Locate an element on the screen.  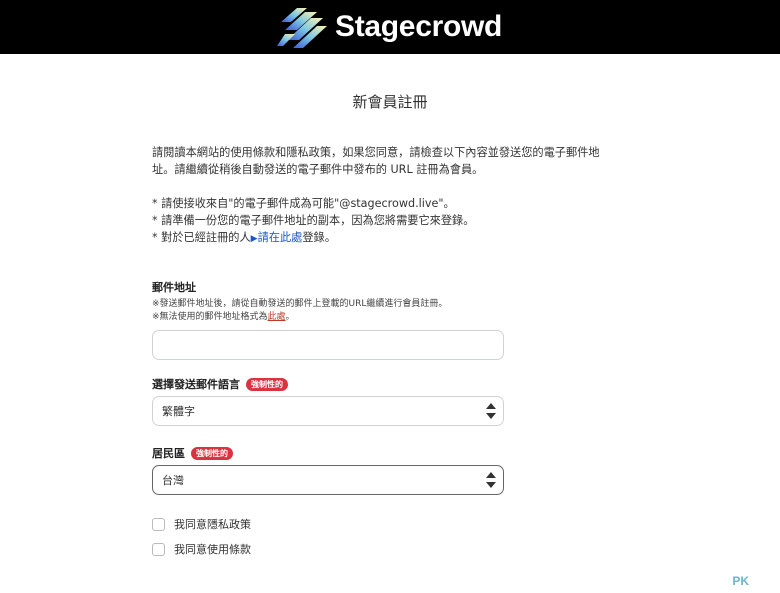
region-label-text: 居民區 is located at coordinates (168, 453).